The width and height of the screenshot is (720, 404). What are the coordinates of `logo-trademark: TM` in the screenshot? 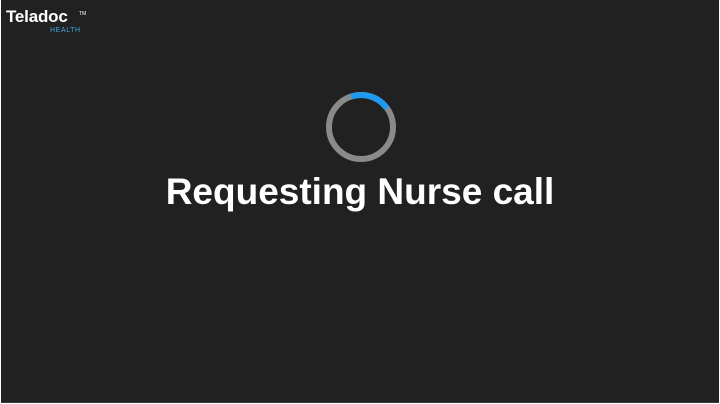 It's located at (83, 14).